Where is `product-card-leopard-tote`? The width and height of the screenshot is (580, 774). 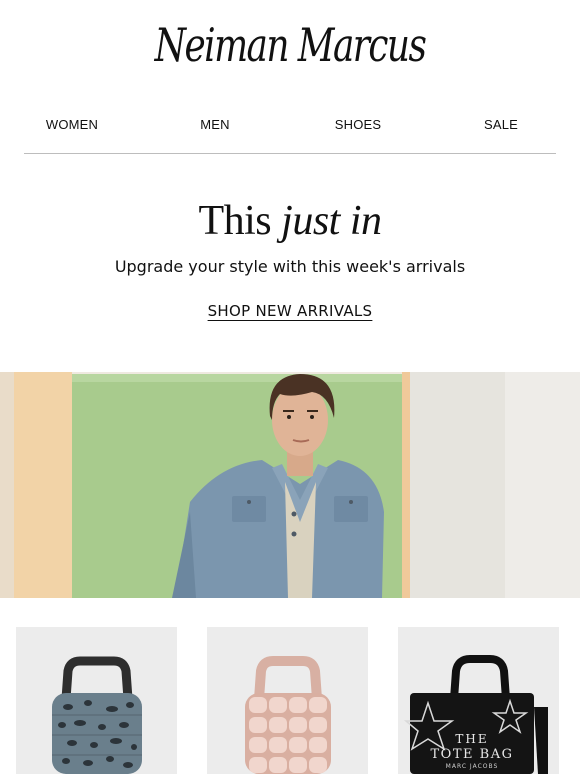 product-card-leopard-tote is located at coordinates (96, 700).